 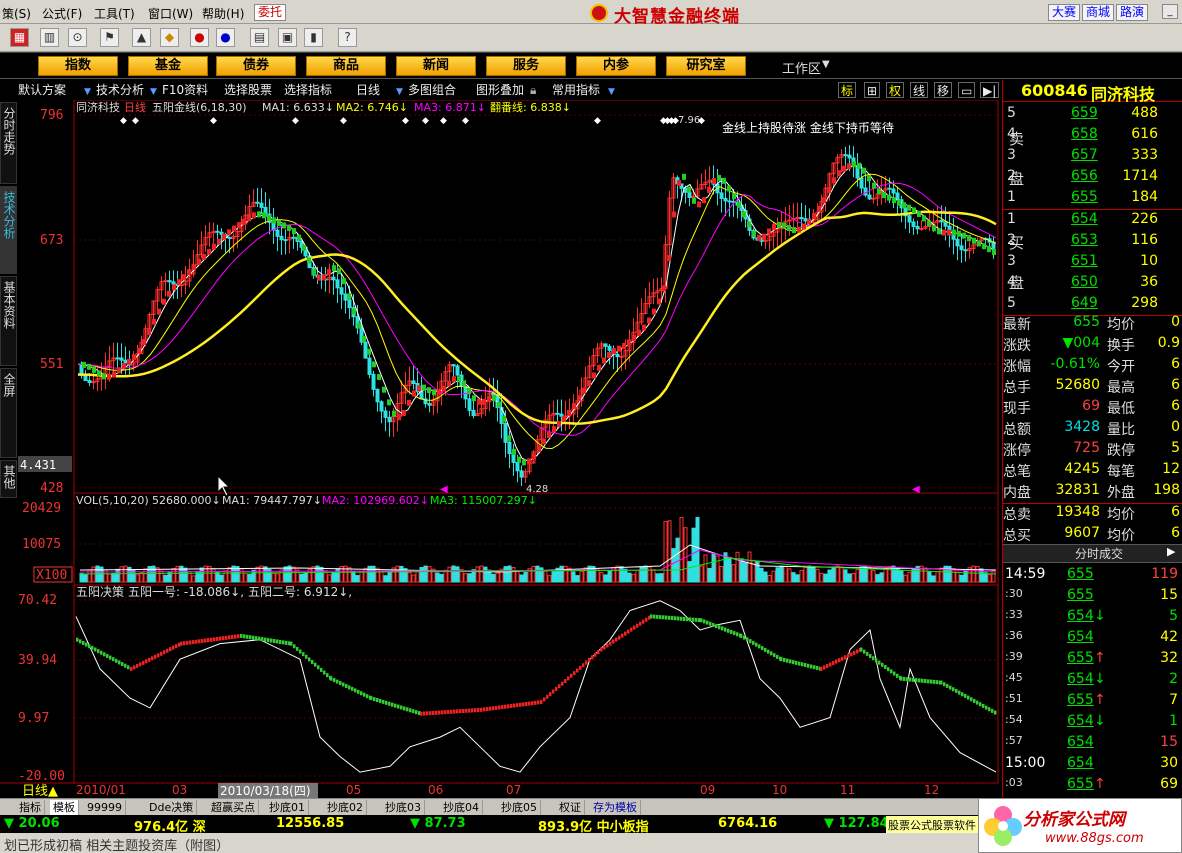 I want to click on nav-news-button: 新闻, so click(x=436, y=66).